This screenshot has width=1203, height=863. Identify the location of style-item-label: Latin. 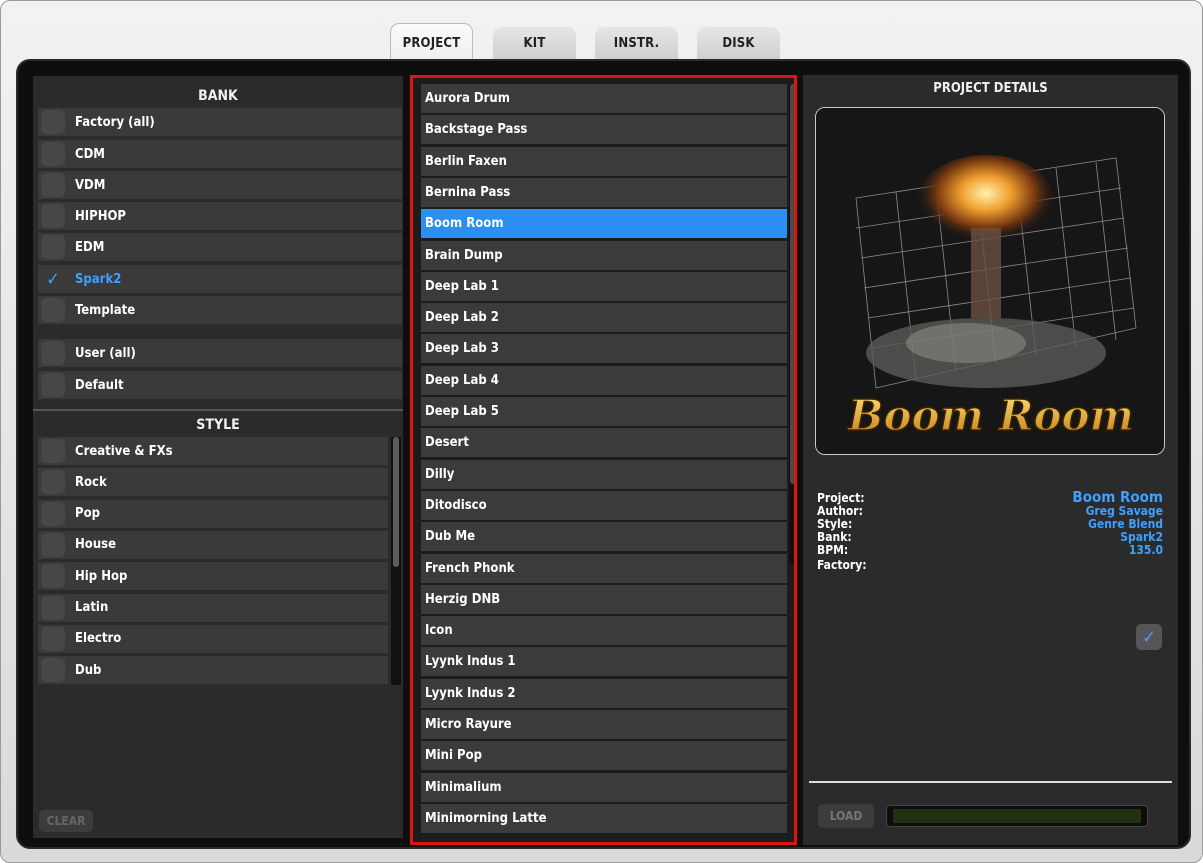
(92, 607).